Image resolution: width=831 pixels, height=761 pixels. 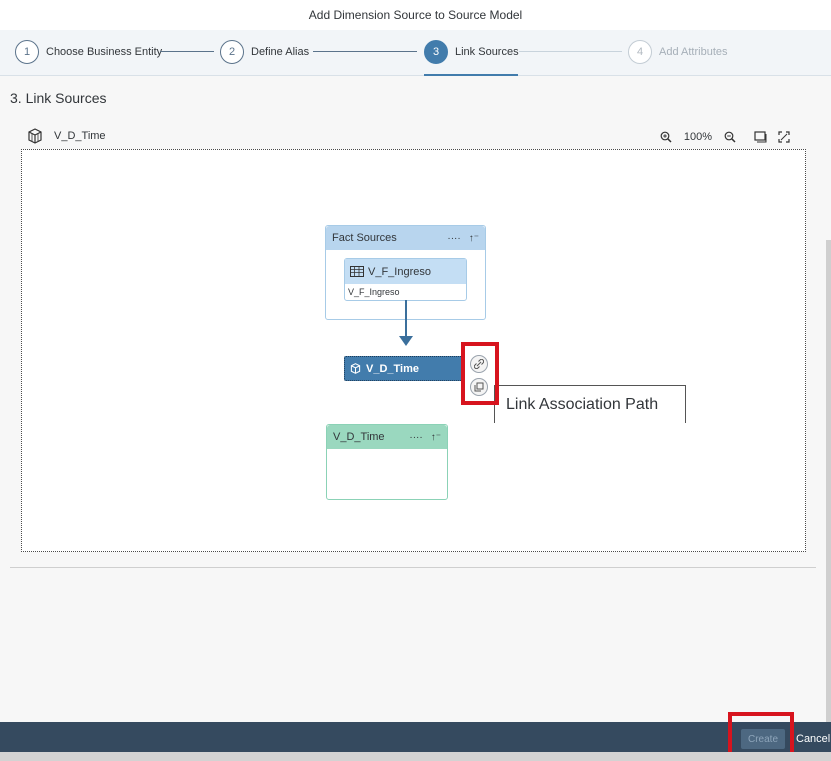 What do you see at coordinates (590, 404) in the screenshot?
I see `link-association-tooltip: Link Association Path` at bounding box center [590, 404].